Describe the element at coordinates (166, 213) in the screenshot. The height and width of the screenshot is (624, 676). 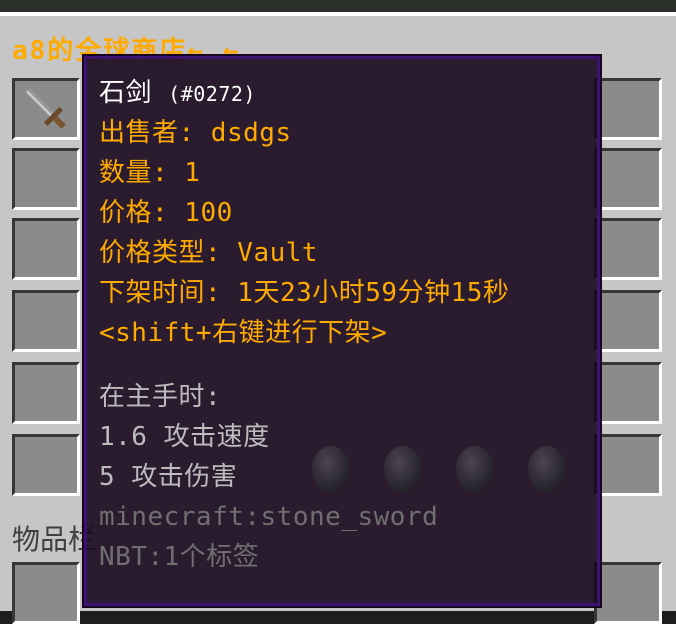
I see `price-line: 价格: 100` at that location.